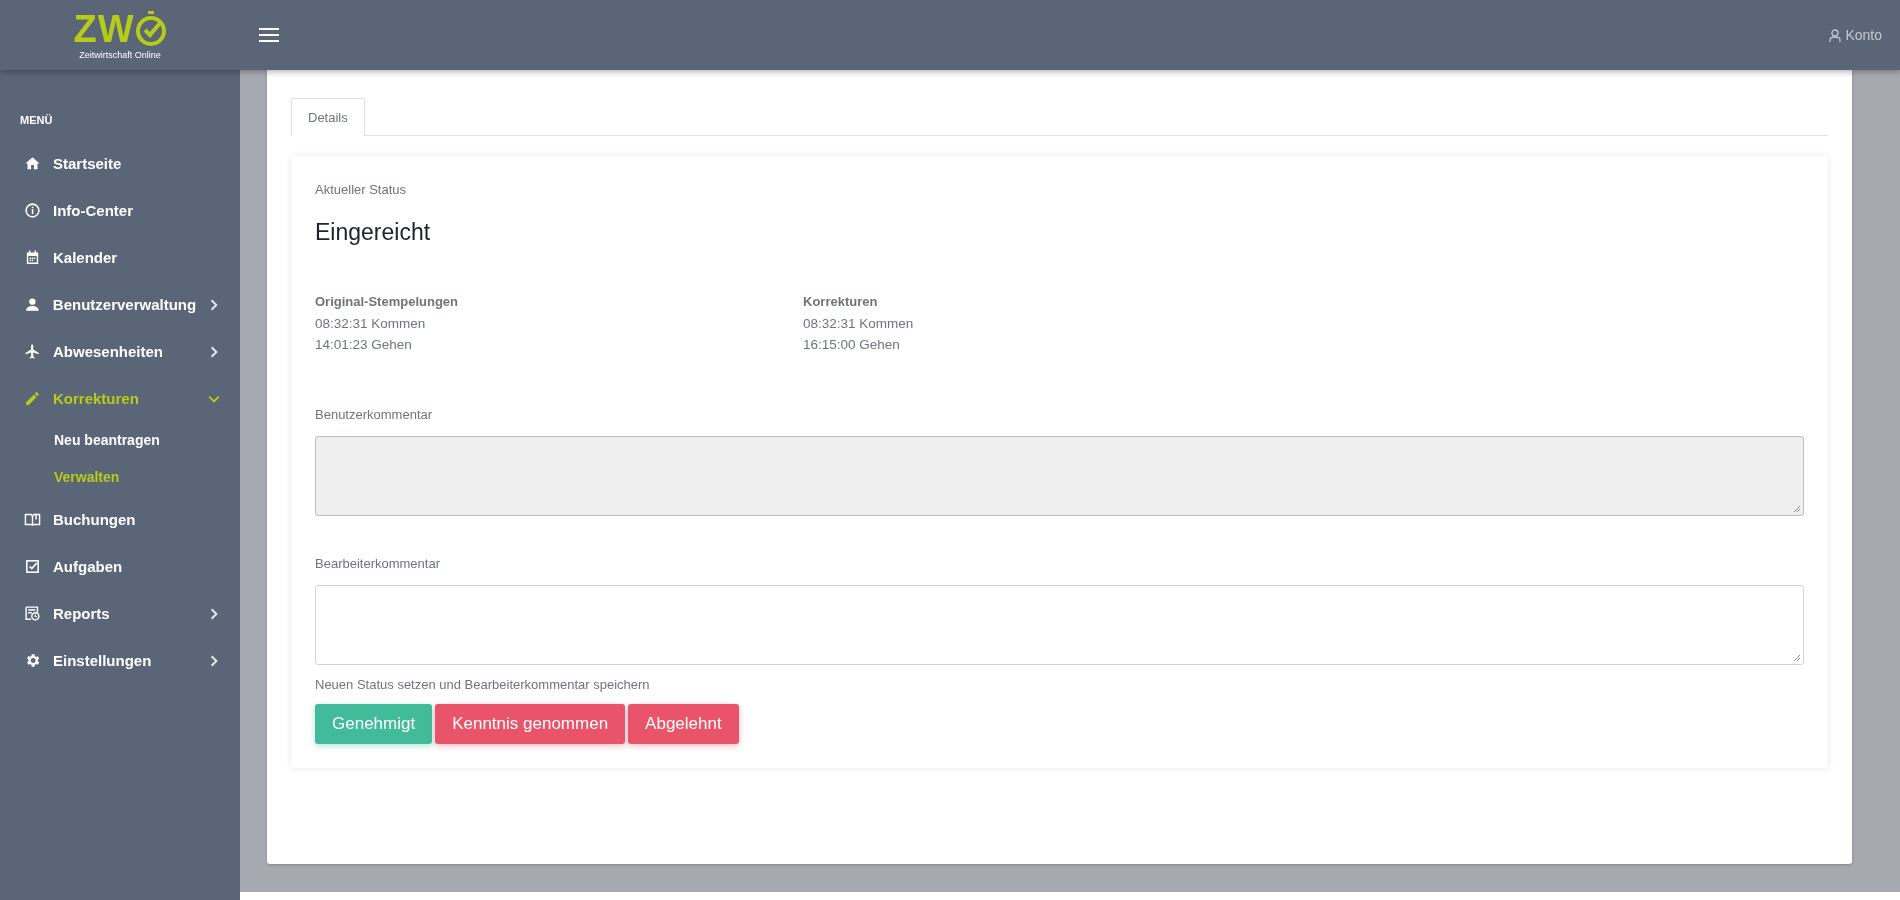  I want to click on logo-text: ZW, so click(104, 28).